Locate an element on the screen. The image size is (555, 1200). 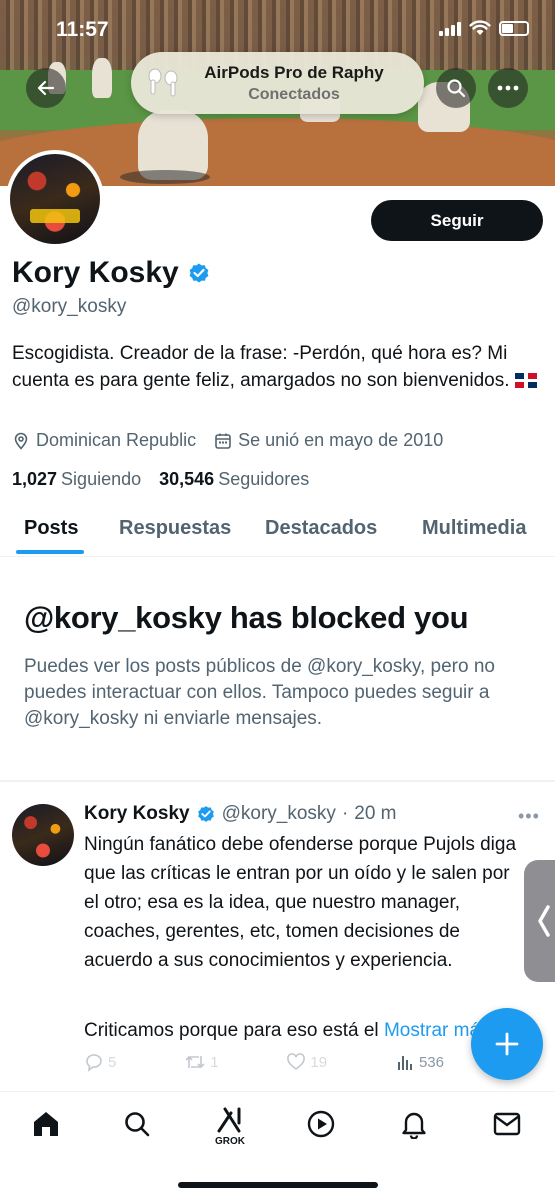
reply-button: 5 is located at coordinates (100, 1062).